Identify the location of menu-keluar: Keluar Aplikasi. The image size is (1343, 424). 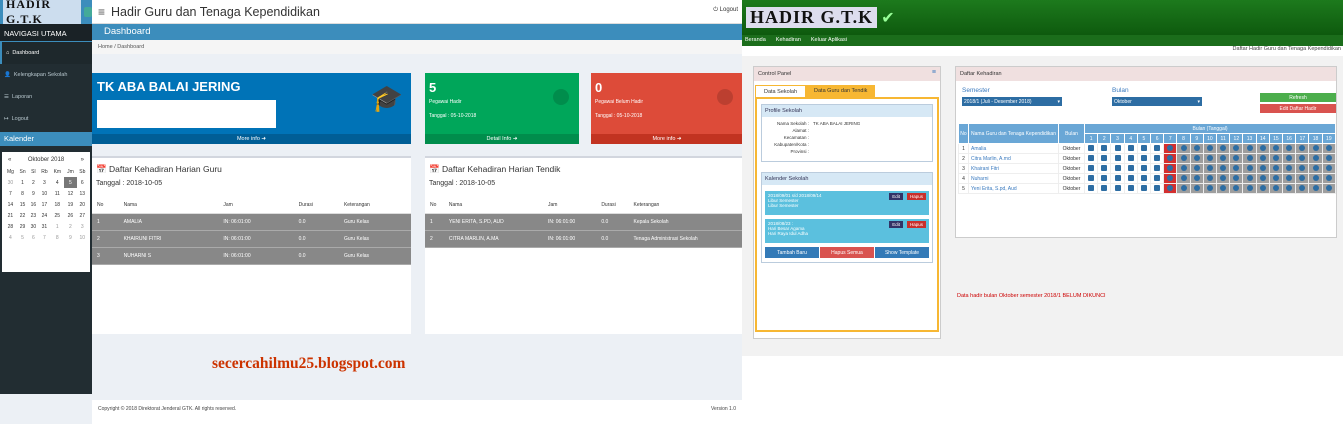
(829, 40).